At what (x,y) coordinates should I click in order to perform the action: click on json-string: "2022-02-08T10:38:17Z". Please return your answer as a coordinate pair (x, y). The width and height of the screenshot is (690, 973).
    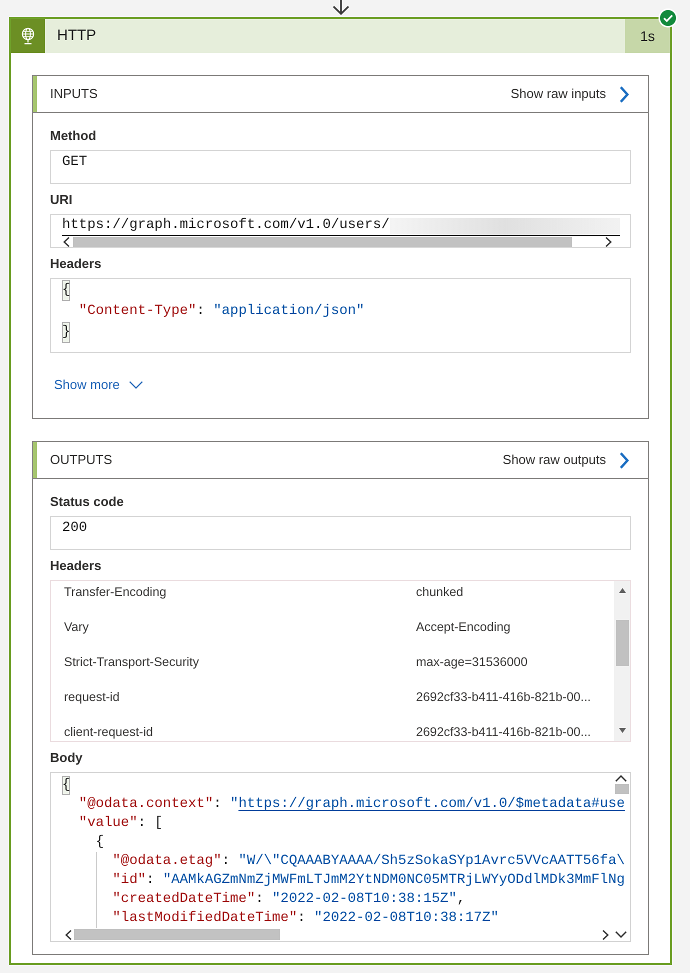
    Looking at the image, I should click on (406, 918).